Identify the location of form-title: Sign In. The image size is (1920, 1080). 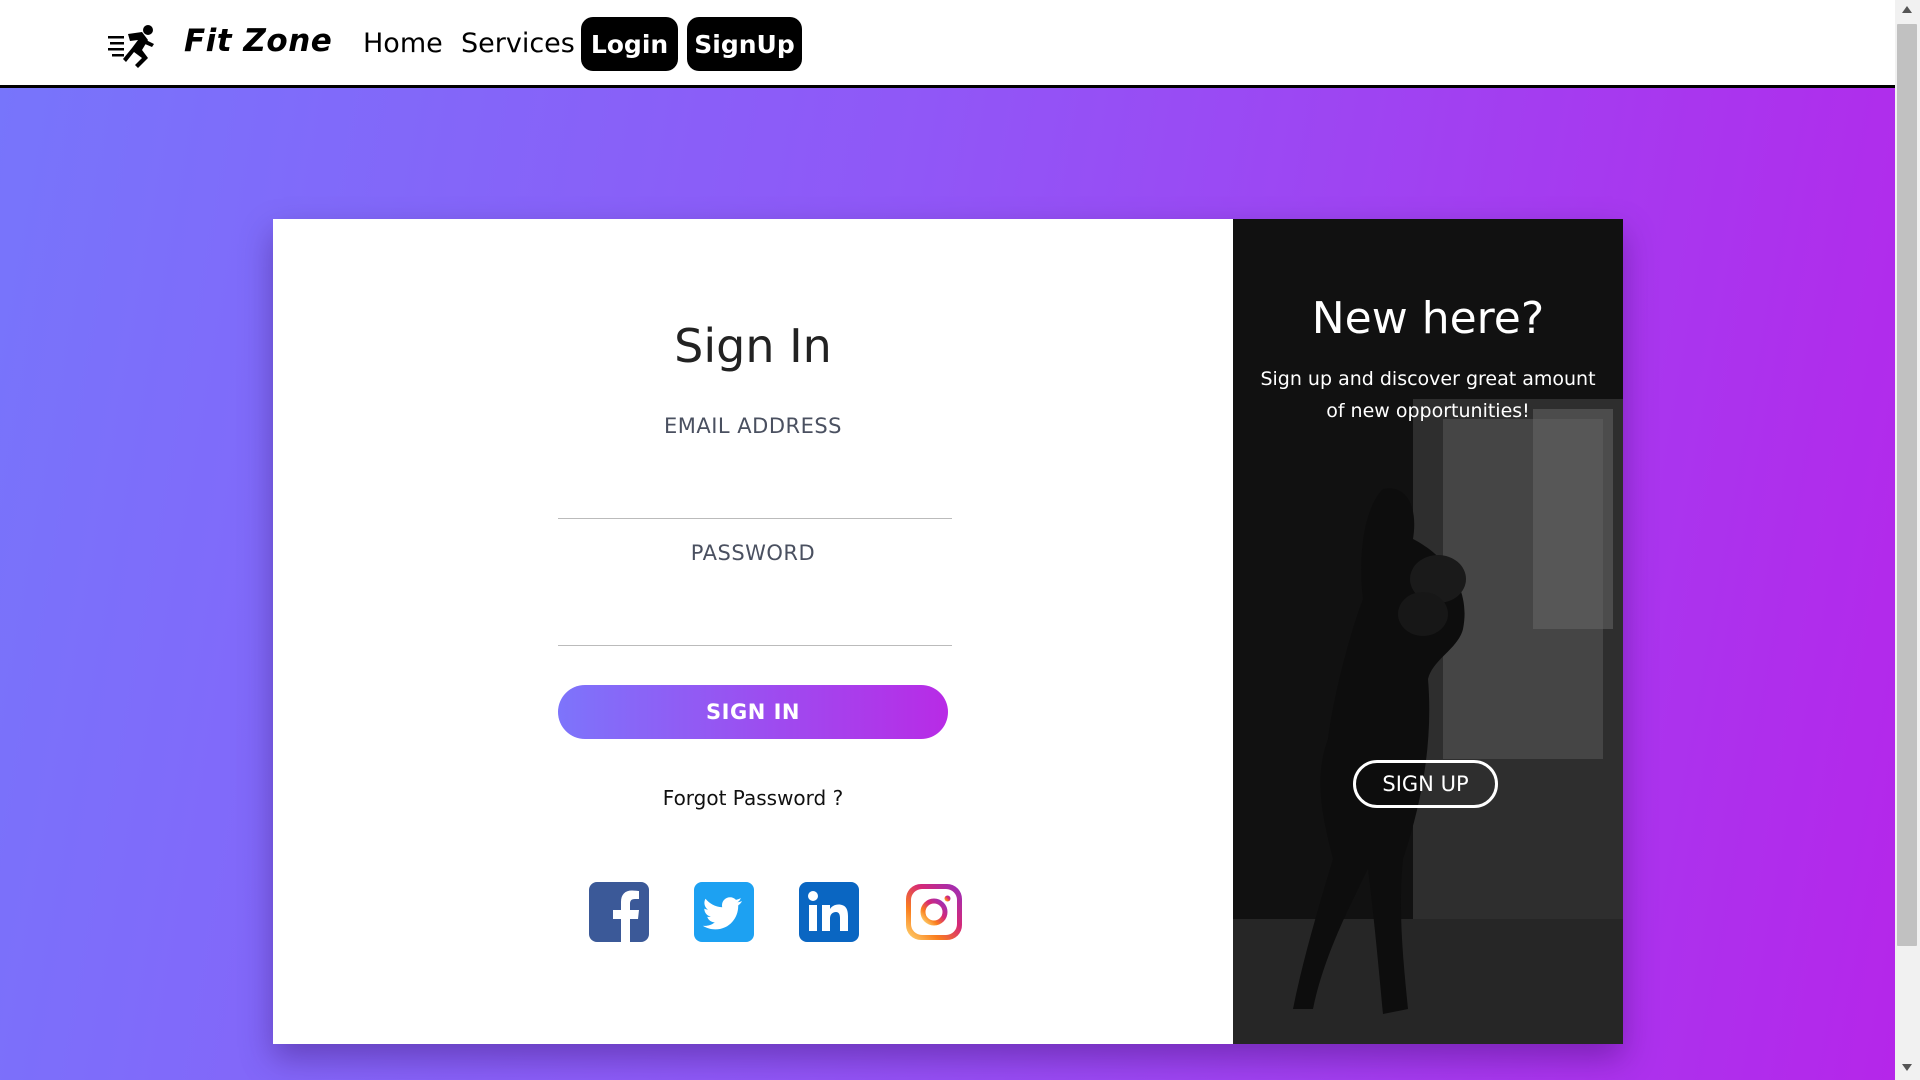
(753, 346).